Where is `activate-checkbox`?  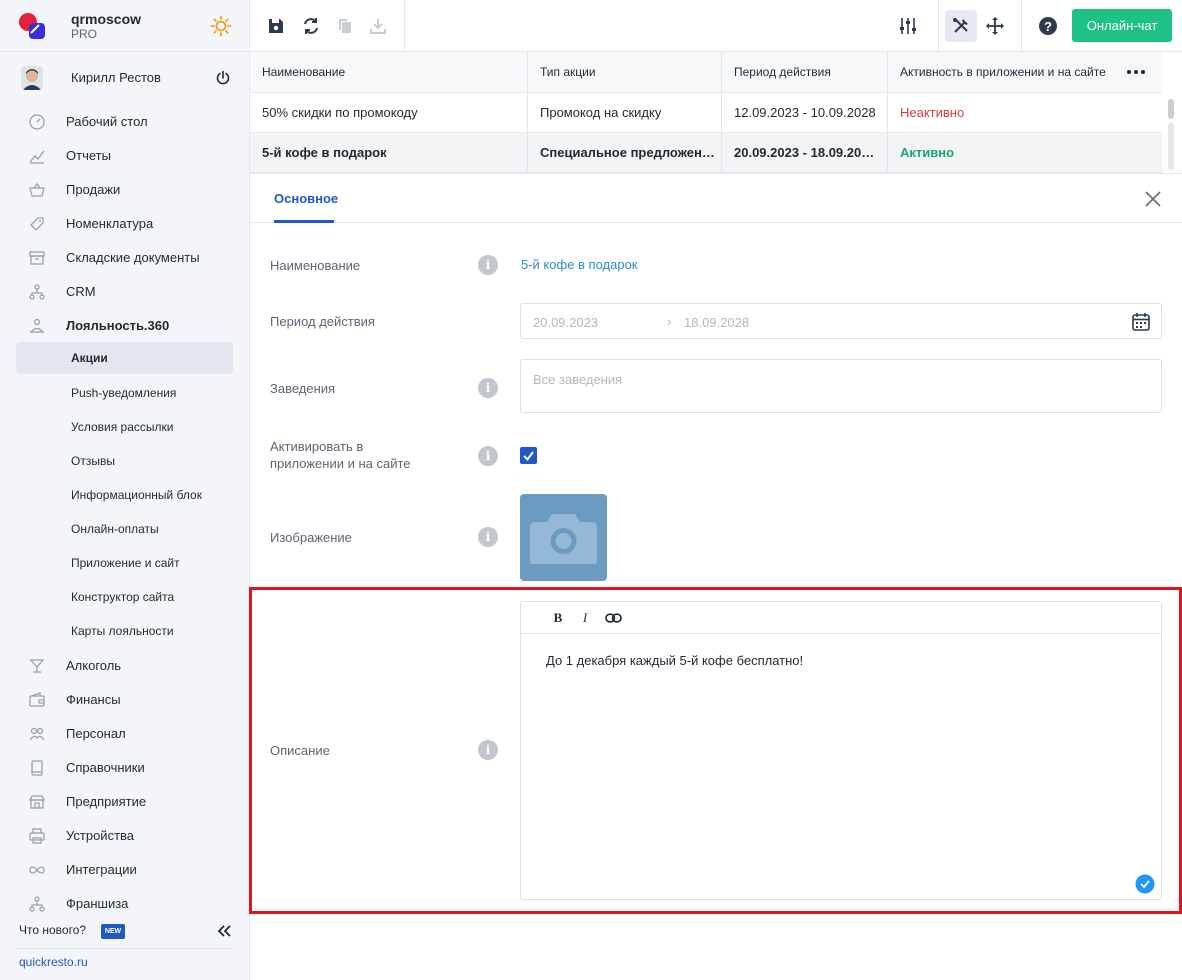 activate-checkbox is located at coordinates (528, 455).